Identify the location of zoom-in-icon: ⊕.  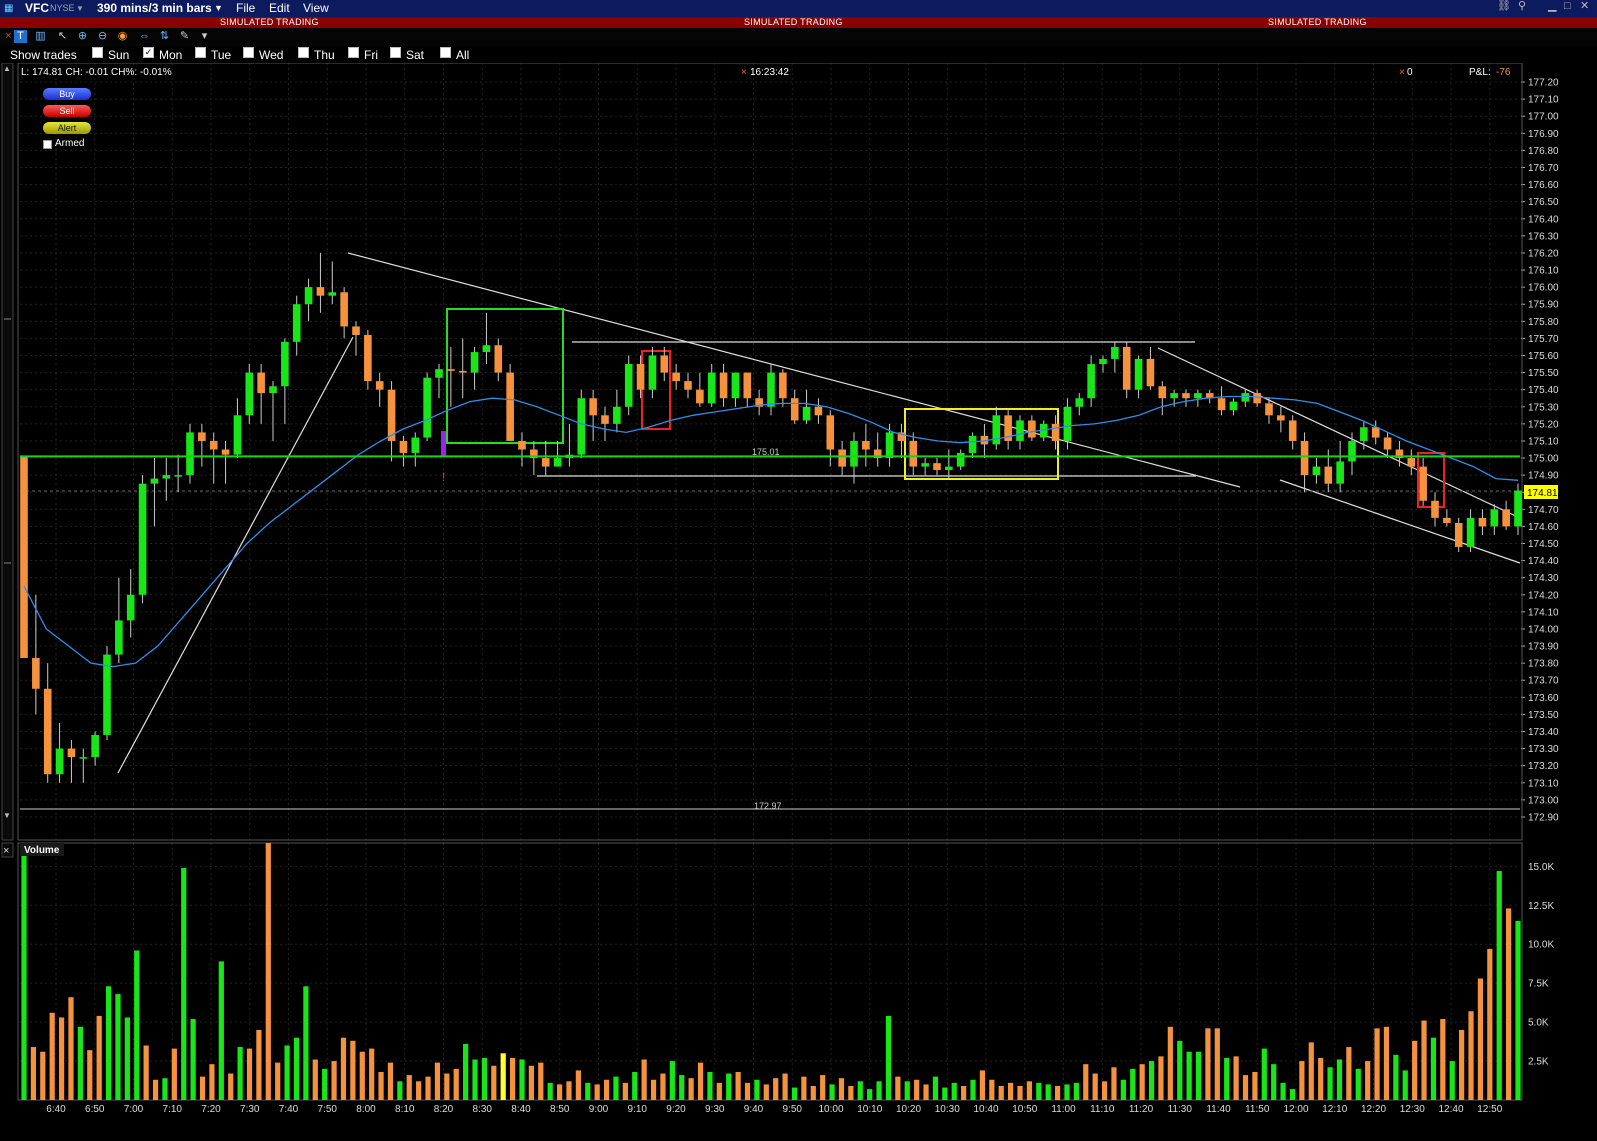
(82, 36).